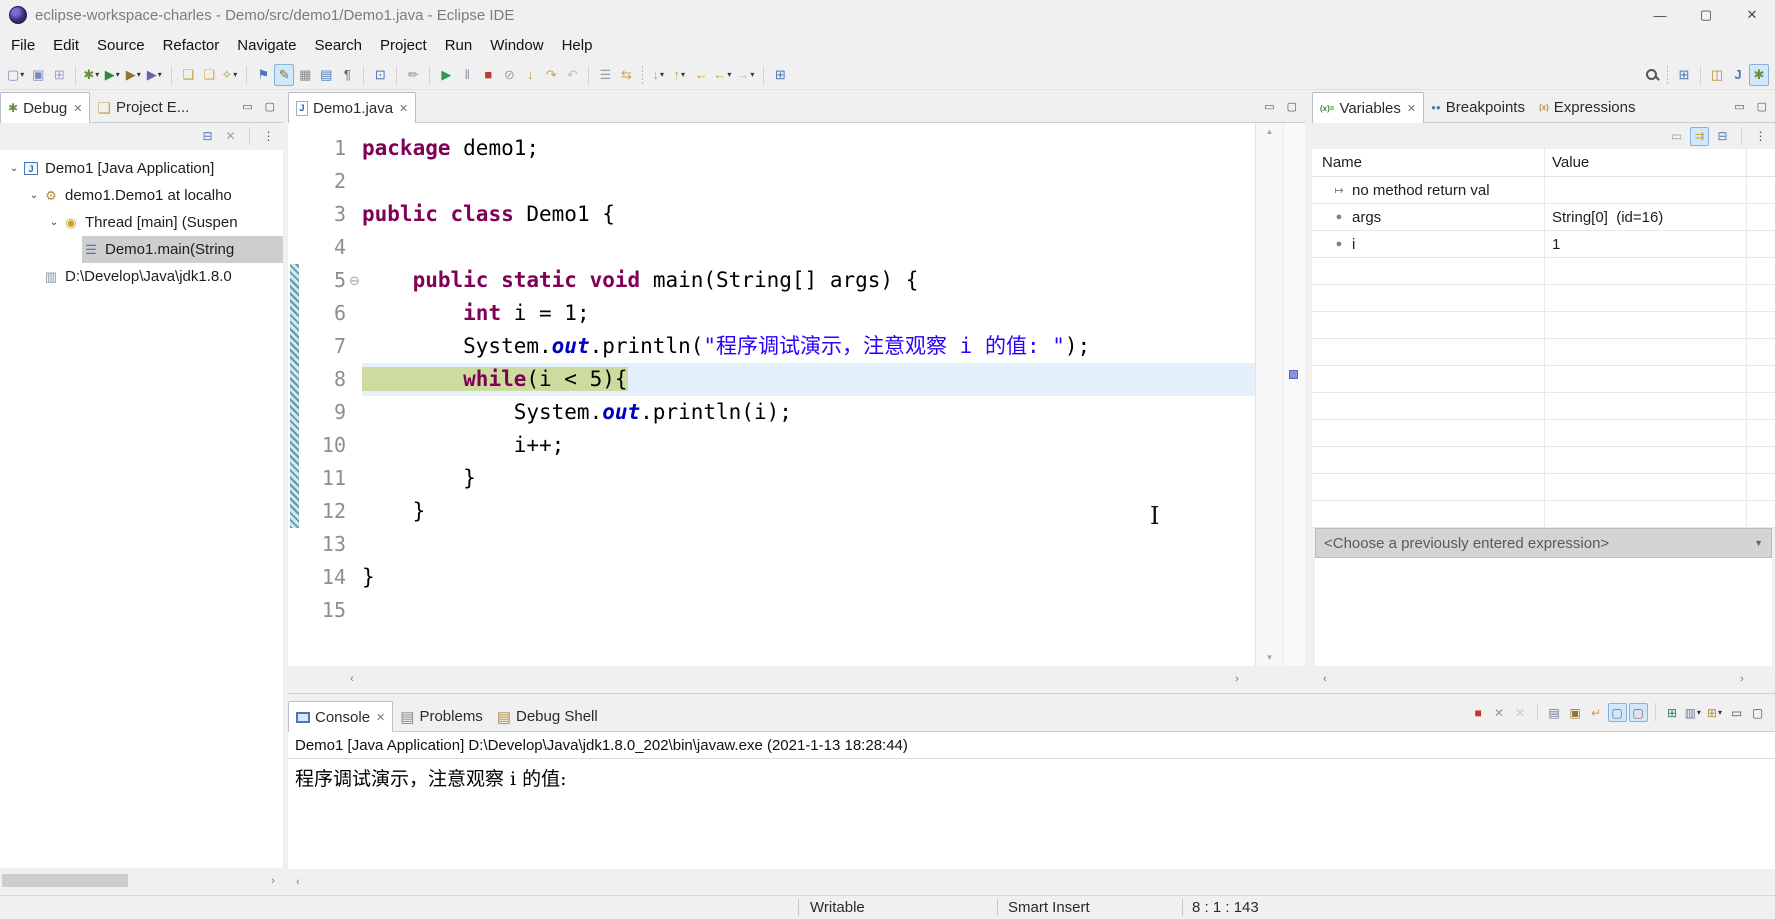  Describe the element at coordinates (1638, 712) in the screenshot. I see `show-stderr-button: ▢` at that location.